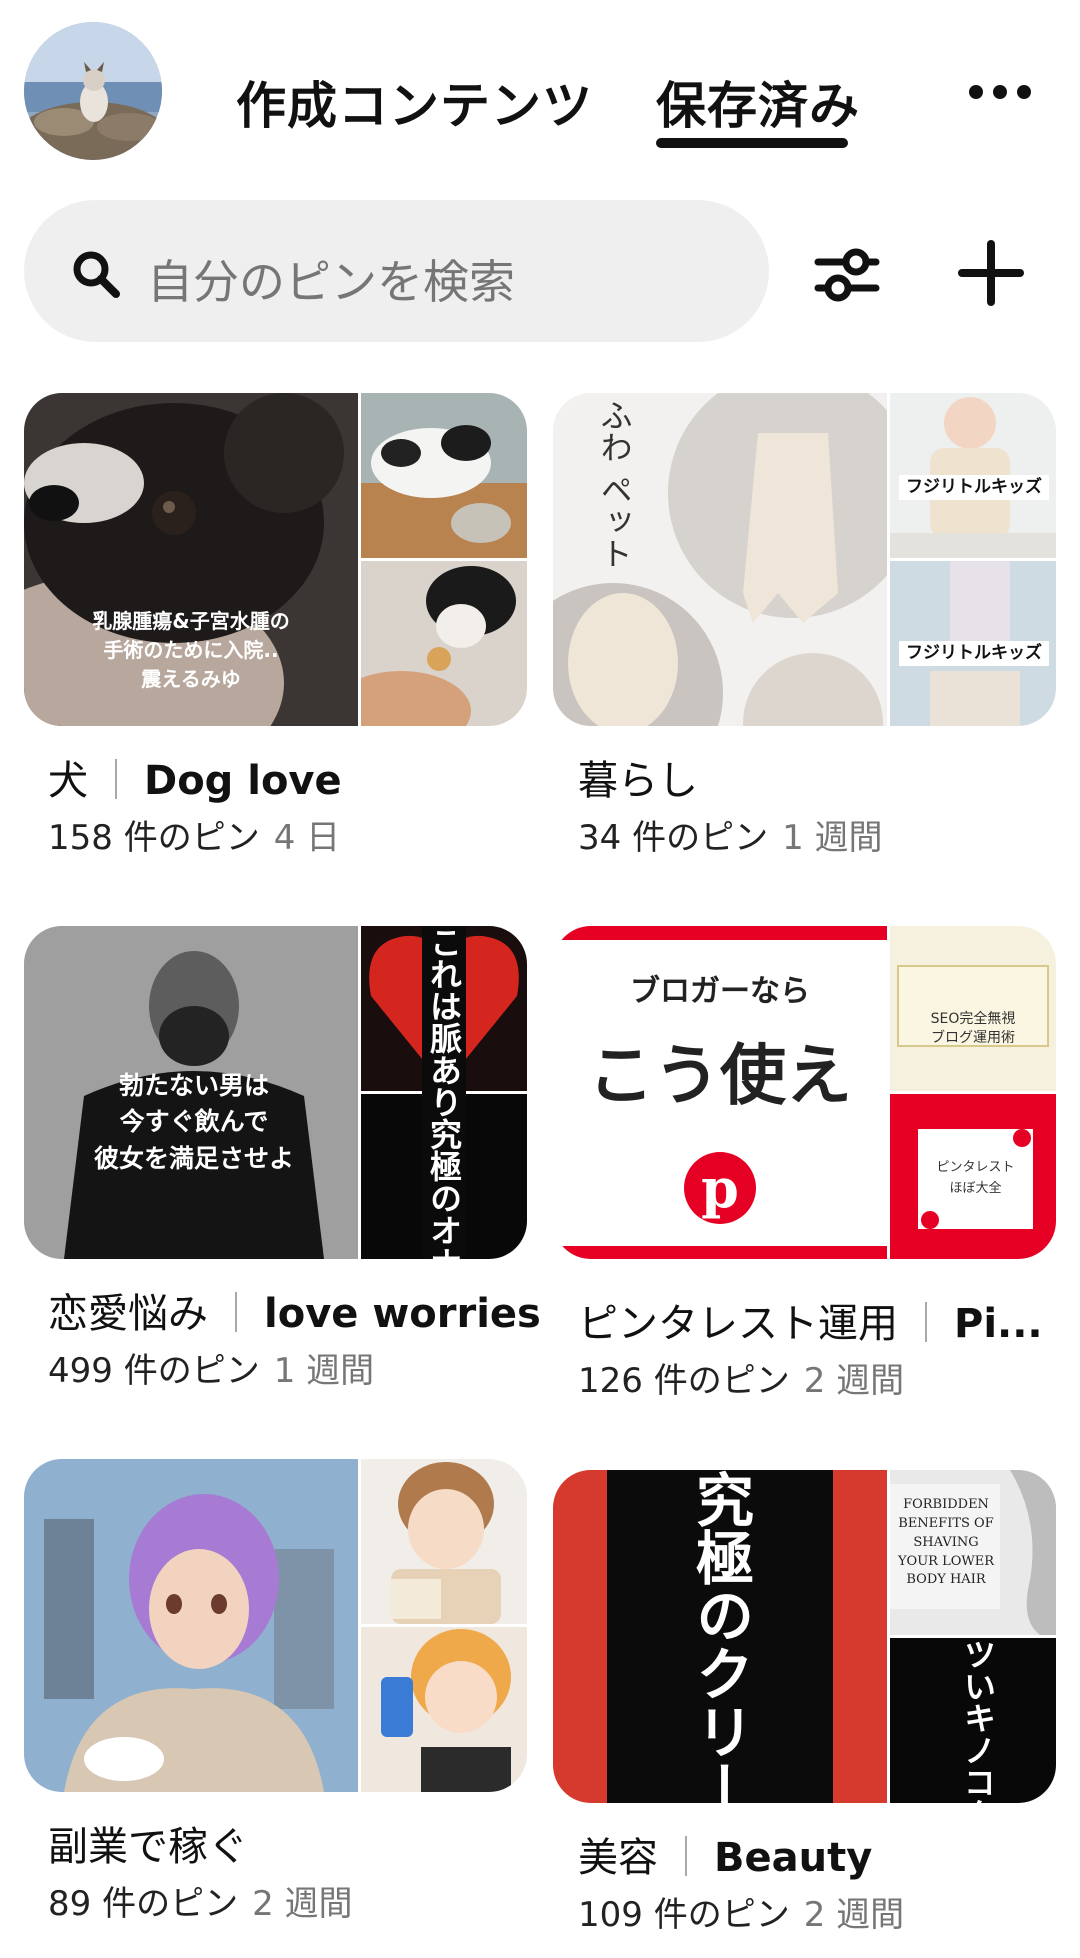 This screenshot has width=1080, height=1958. I want to click on active-tab-indicator, so click(752, 143).